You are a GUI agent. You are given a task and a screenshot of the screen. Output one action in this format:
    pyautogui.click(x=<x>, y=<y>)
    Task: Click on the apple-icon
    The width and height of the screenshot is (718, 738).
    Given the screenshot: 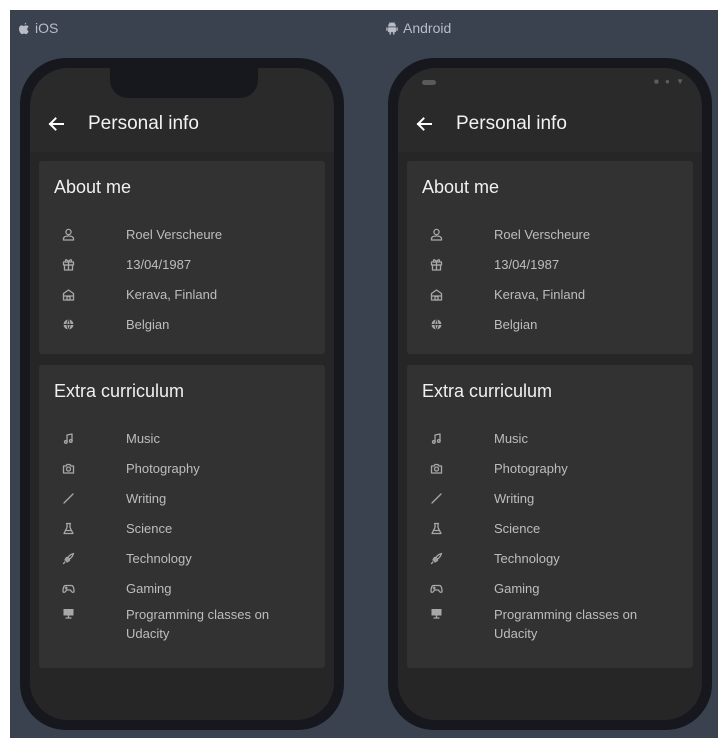 What is the action you would take?
    pyautogui.click(x=24, y=28)
    